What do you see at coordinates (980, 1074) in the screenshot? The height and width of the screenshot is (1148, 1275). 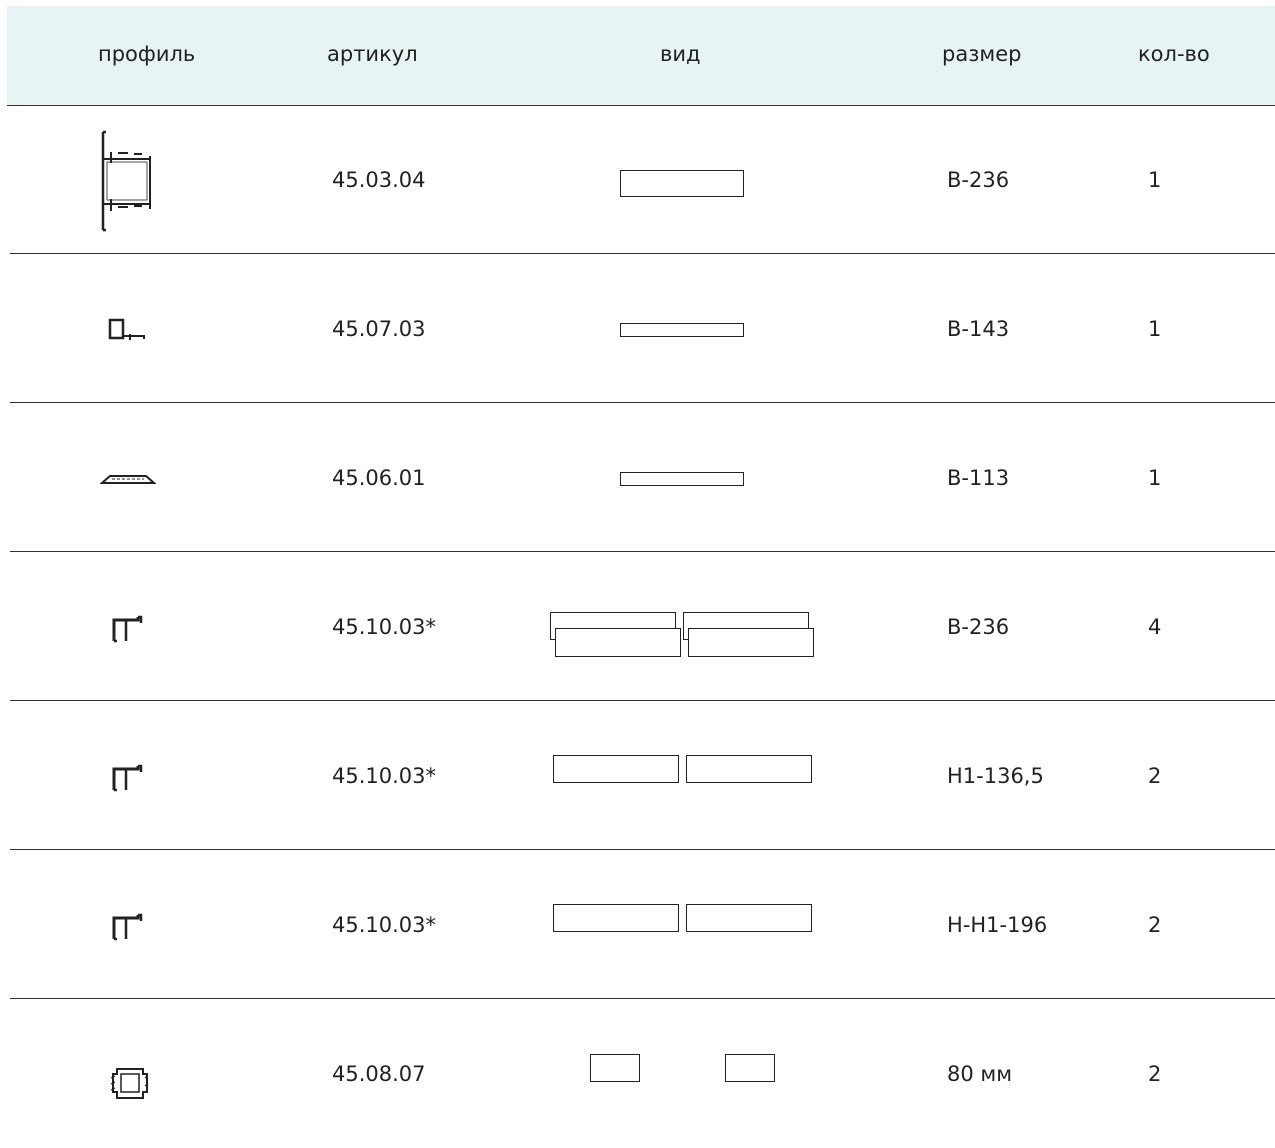 I see `size-cell: 80 мм` at bounding box center [980, 1074].